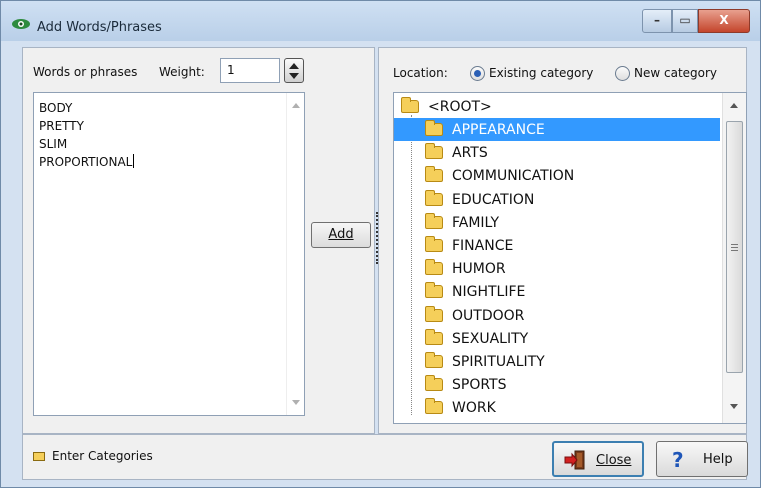 The width and height of the screenshot is (761, 488). I want to click on text-caret, so click(134, 161).